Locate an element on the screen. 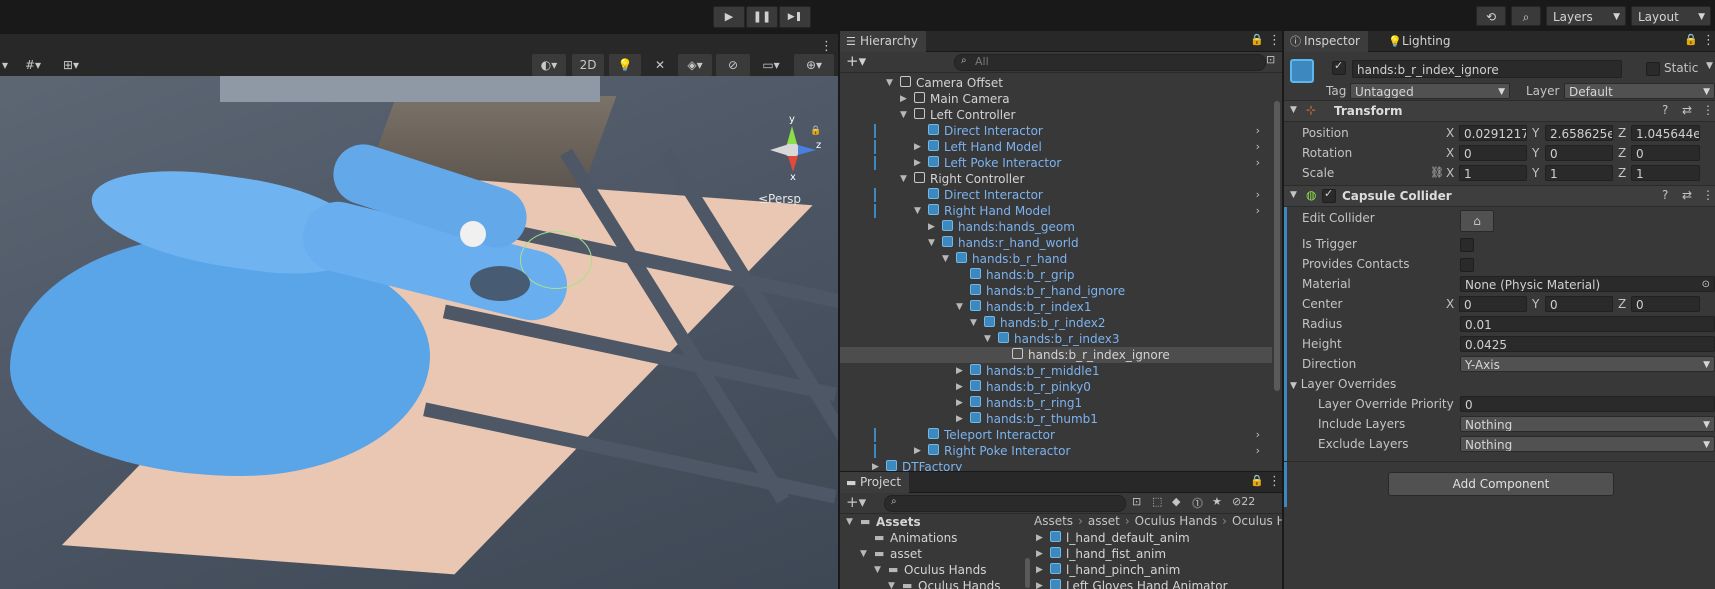 The height and width of the screenshot is (589, 1715). breadcrumb-item: asset is located at coordinates (1104, 521).